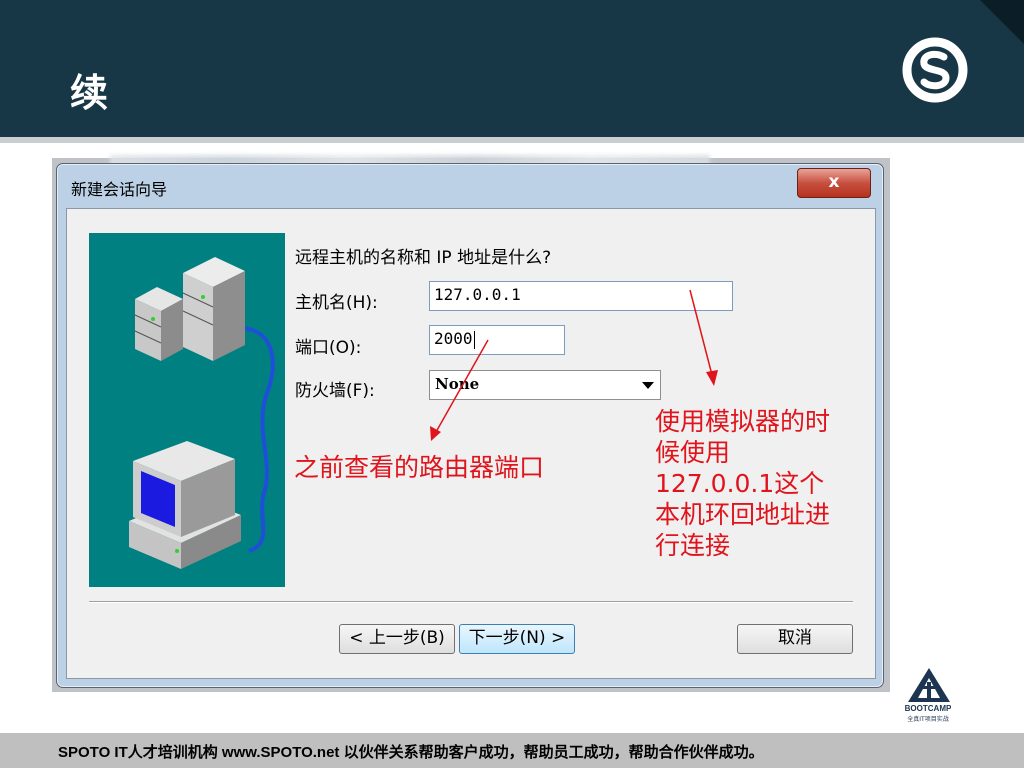 The width and height of the screenshot is (1024, 768). What do you see at coordinates (453, 338) in the screenshot?
I see `port-value: 2000` at bounding box center [453, 338].